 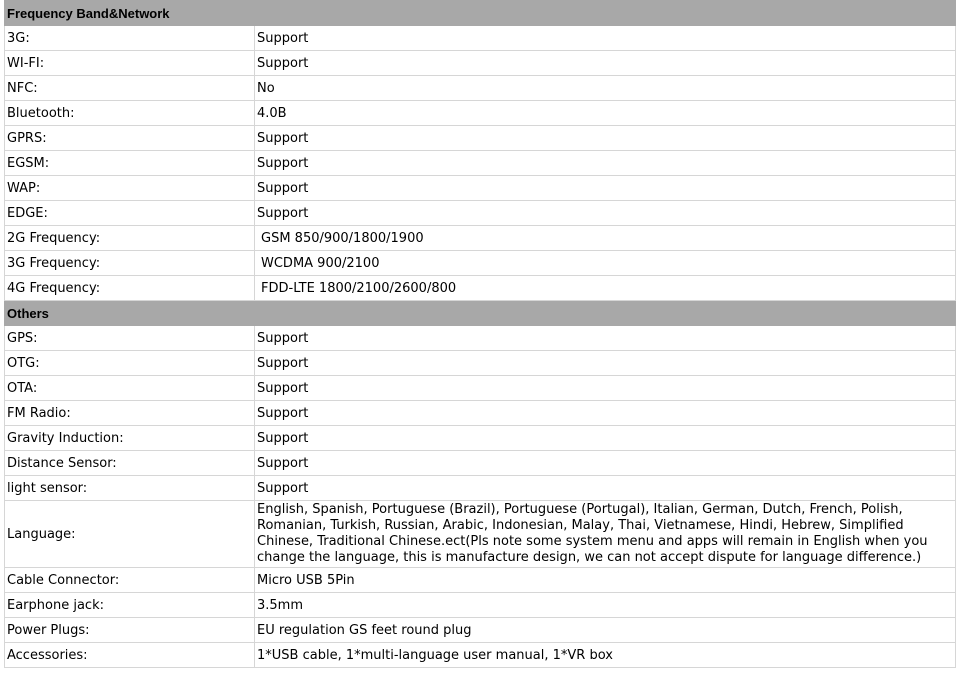 I want to click on spec-label: Cable Connector:, so click(x=129, y=580).